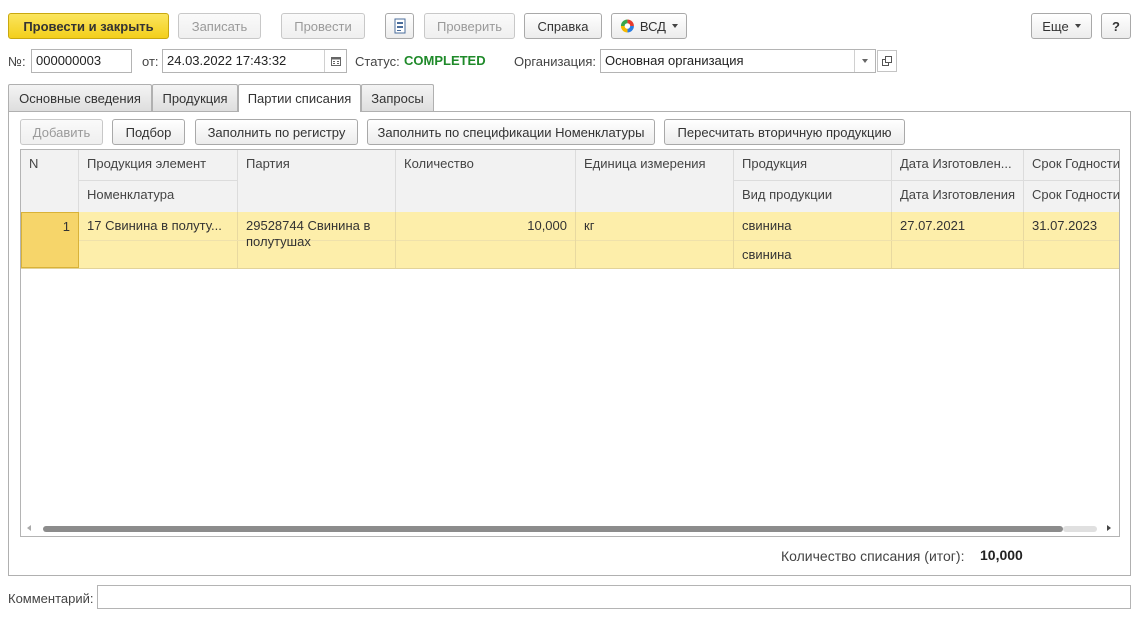  I want to click on col-header-product-element: Продукция элемент, so click(158, 165).